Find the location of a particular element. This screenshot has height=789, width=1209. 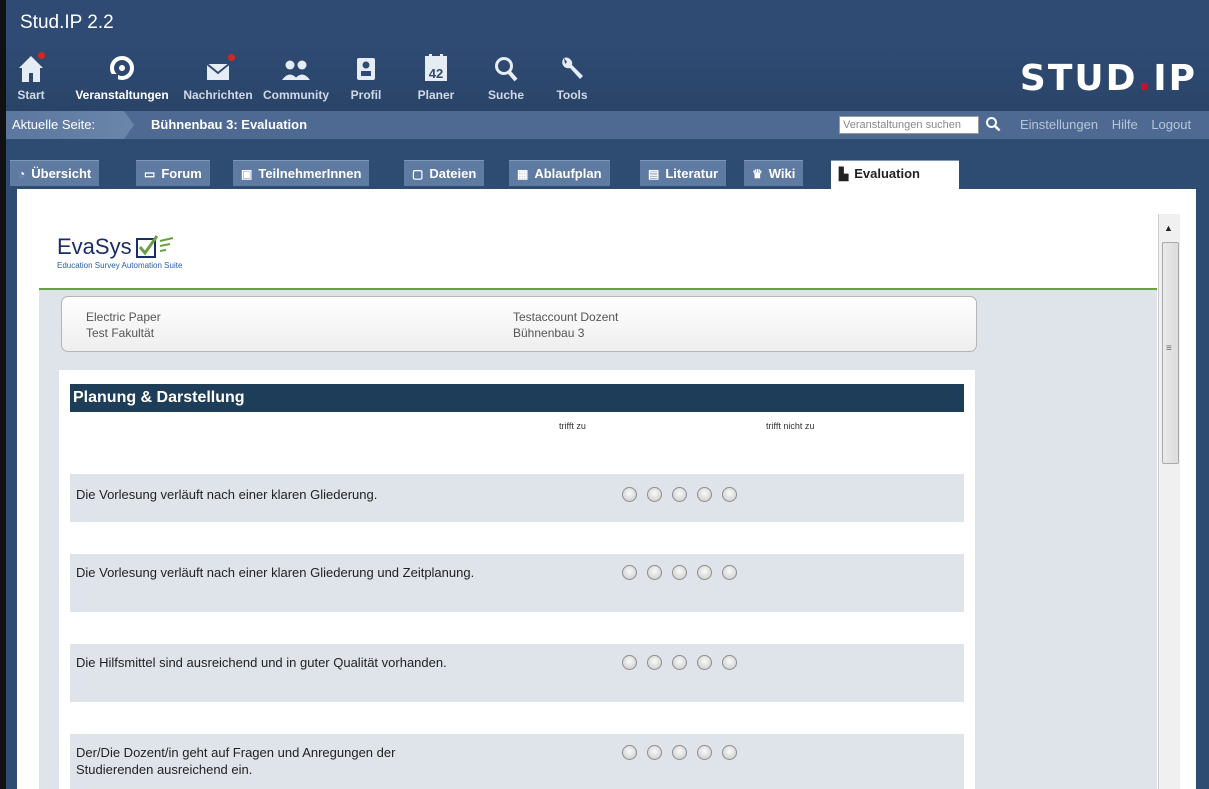

tab-teilnehmerinnen: ▣ TeilnehmerInnen is located at coordinates (301, 173).